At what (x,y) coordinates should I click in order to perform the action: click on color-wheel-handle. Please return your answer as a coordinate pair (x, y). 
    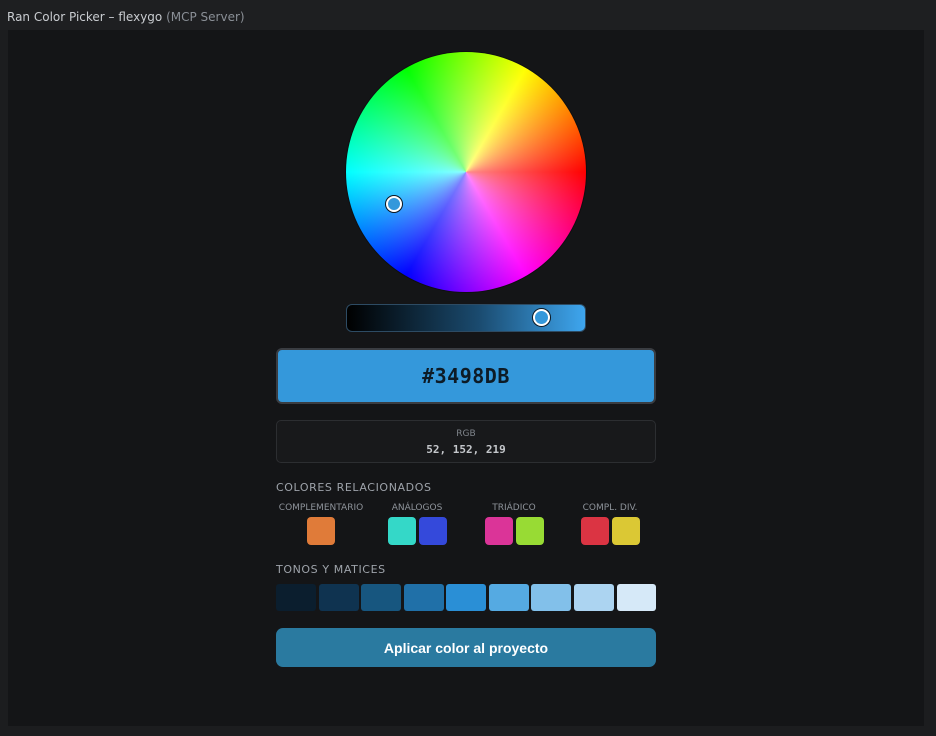
    Looking at the image, I should click on (394, 204).